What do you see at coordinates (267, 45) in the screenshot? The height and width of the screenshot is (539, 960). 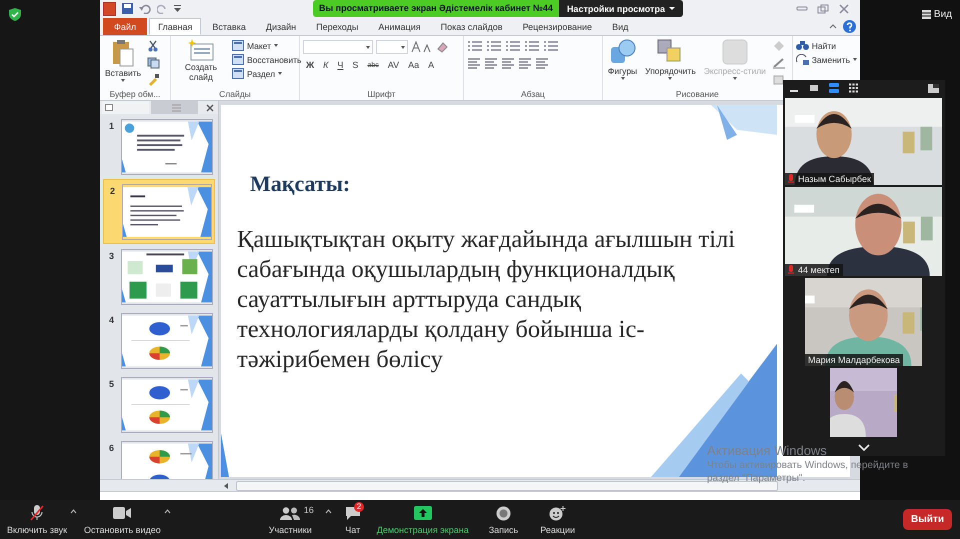 I see `ribbon-menu-button: Макет` at bounding box center [267, 45].